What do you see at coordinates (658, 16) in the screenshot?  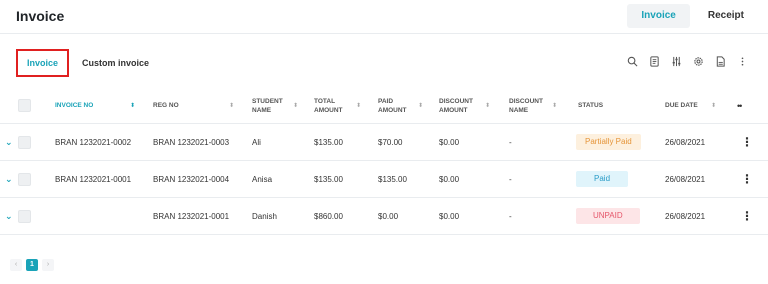 I see `tab-invoice: Invoice` at bounding box center [658, 16].